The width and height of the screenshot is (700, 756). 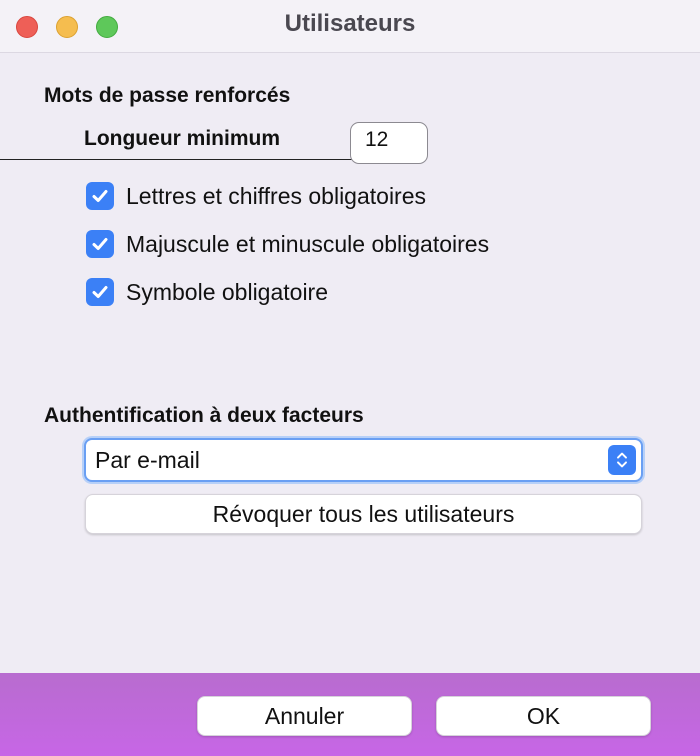 I want to click on cancel-button: Annuler, so click(x=304, y=716).